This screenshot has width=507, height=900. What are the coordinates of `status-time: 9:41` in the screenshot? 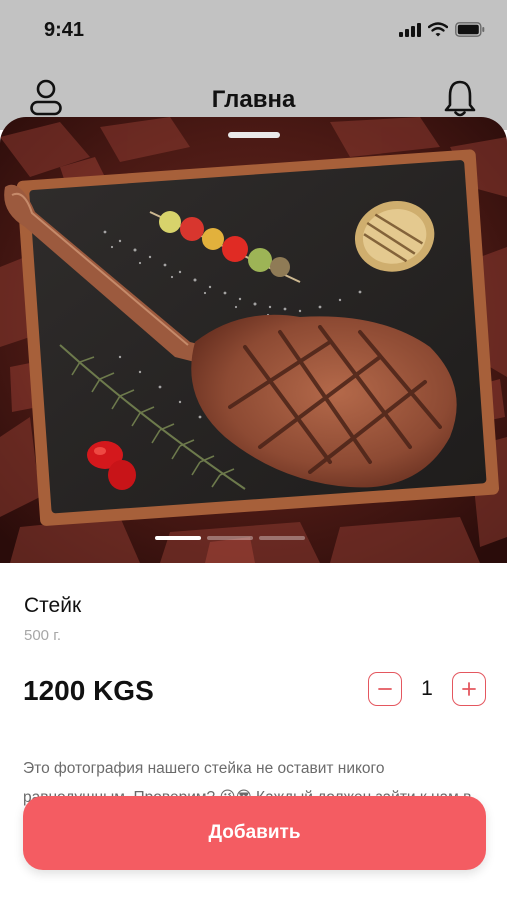 It's located at (64, 30).